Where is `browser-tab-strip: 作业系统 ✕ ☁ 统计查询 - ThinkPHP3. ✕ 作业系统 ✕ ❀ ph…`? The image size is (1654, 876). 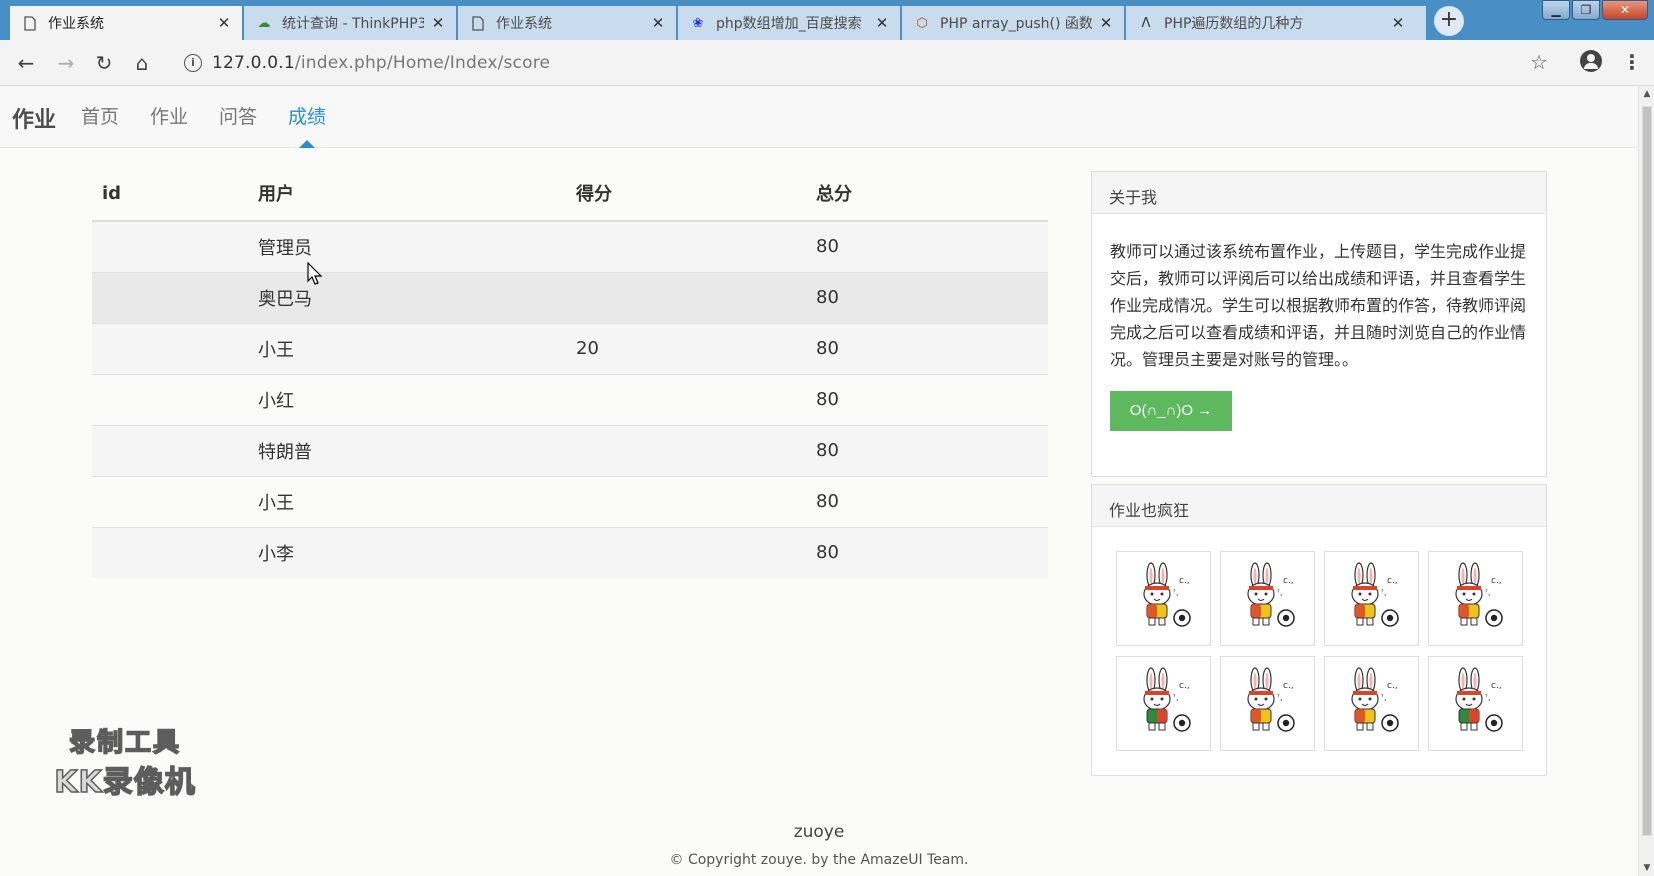 browser-tab-strip: 作业系统 ✕ ☁ 统计查询 - ThinkPHP3. ✕ 作业系统 ✕ ❀ ph… is located at coordinates (827, 20).